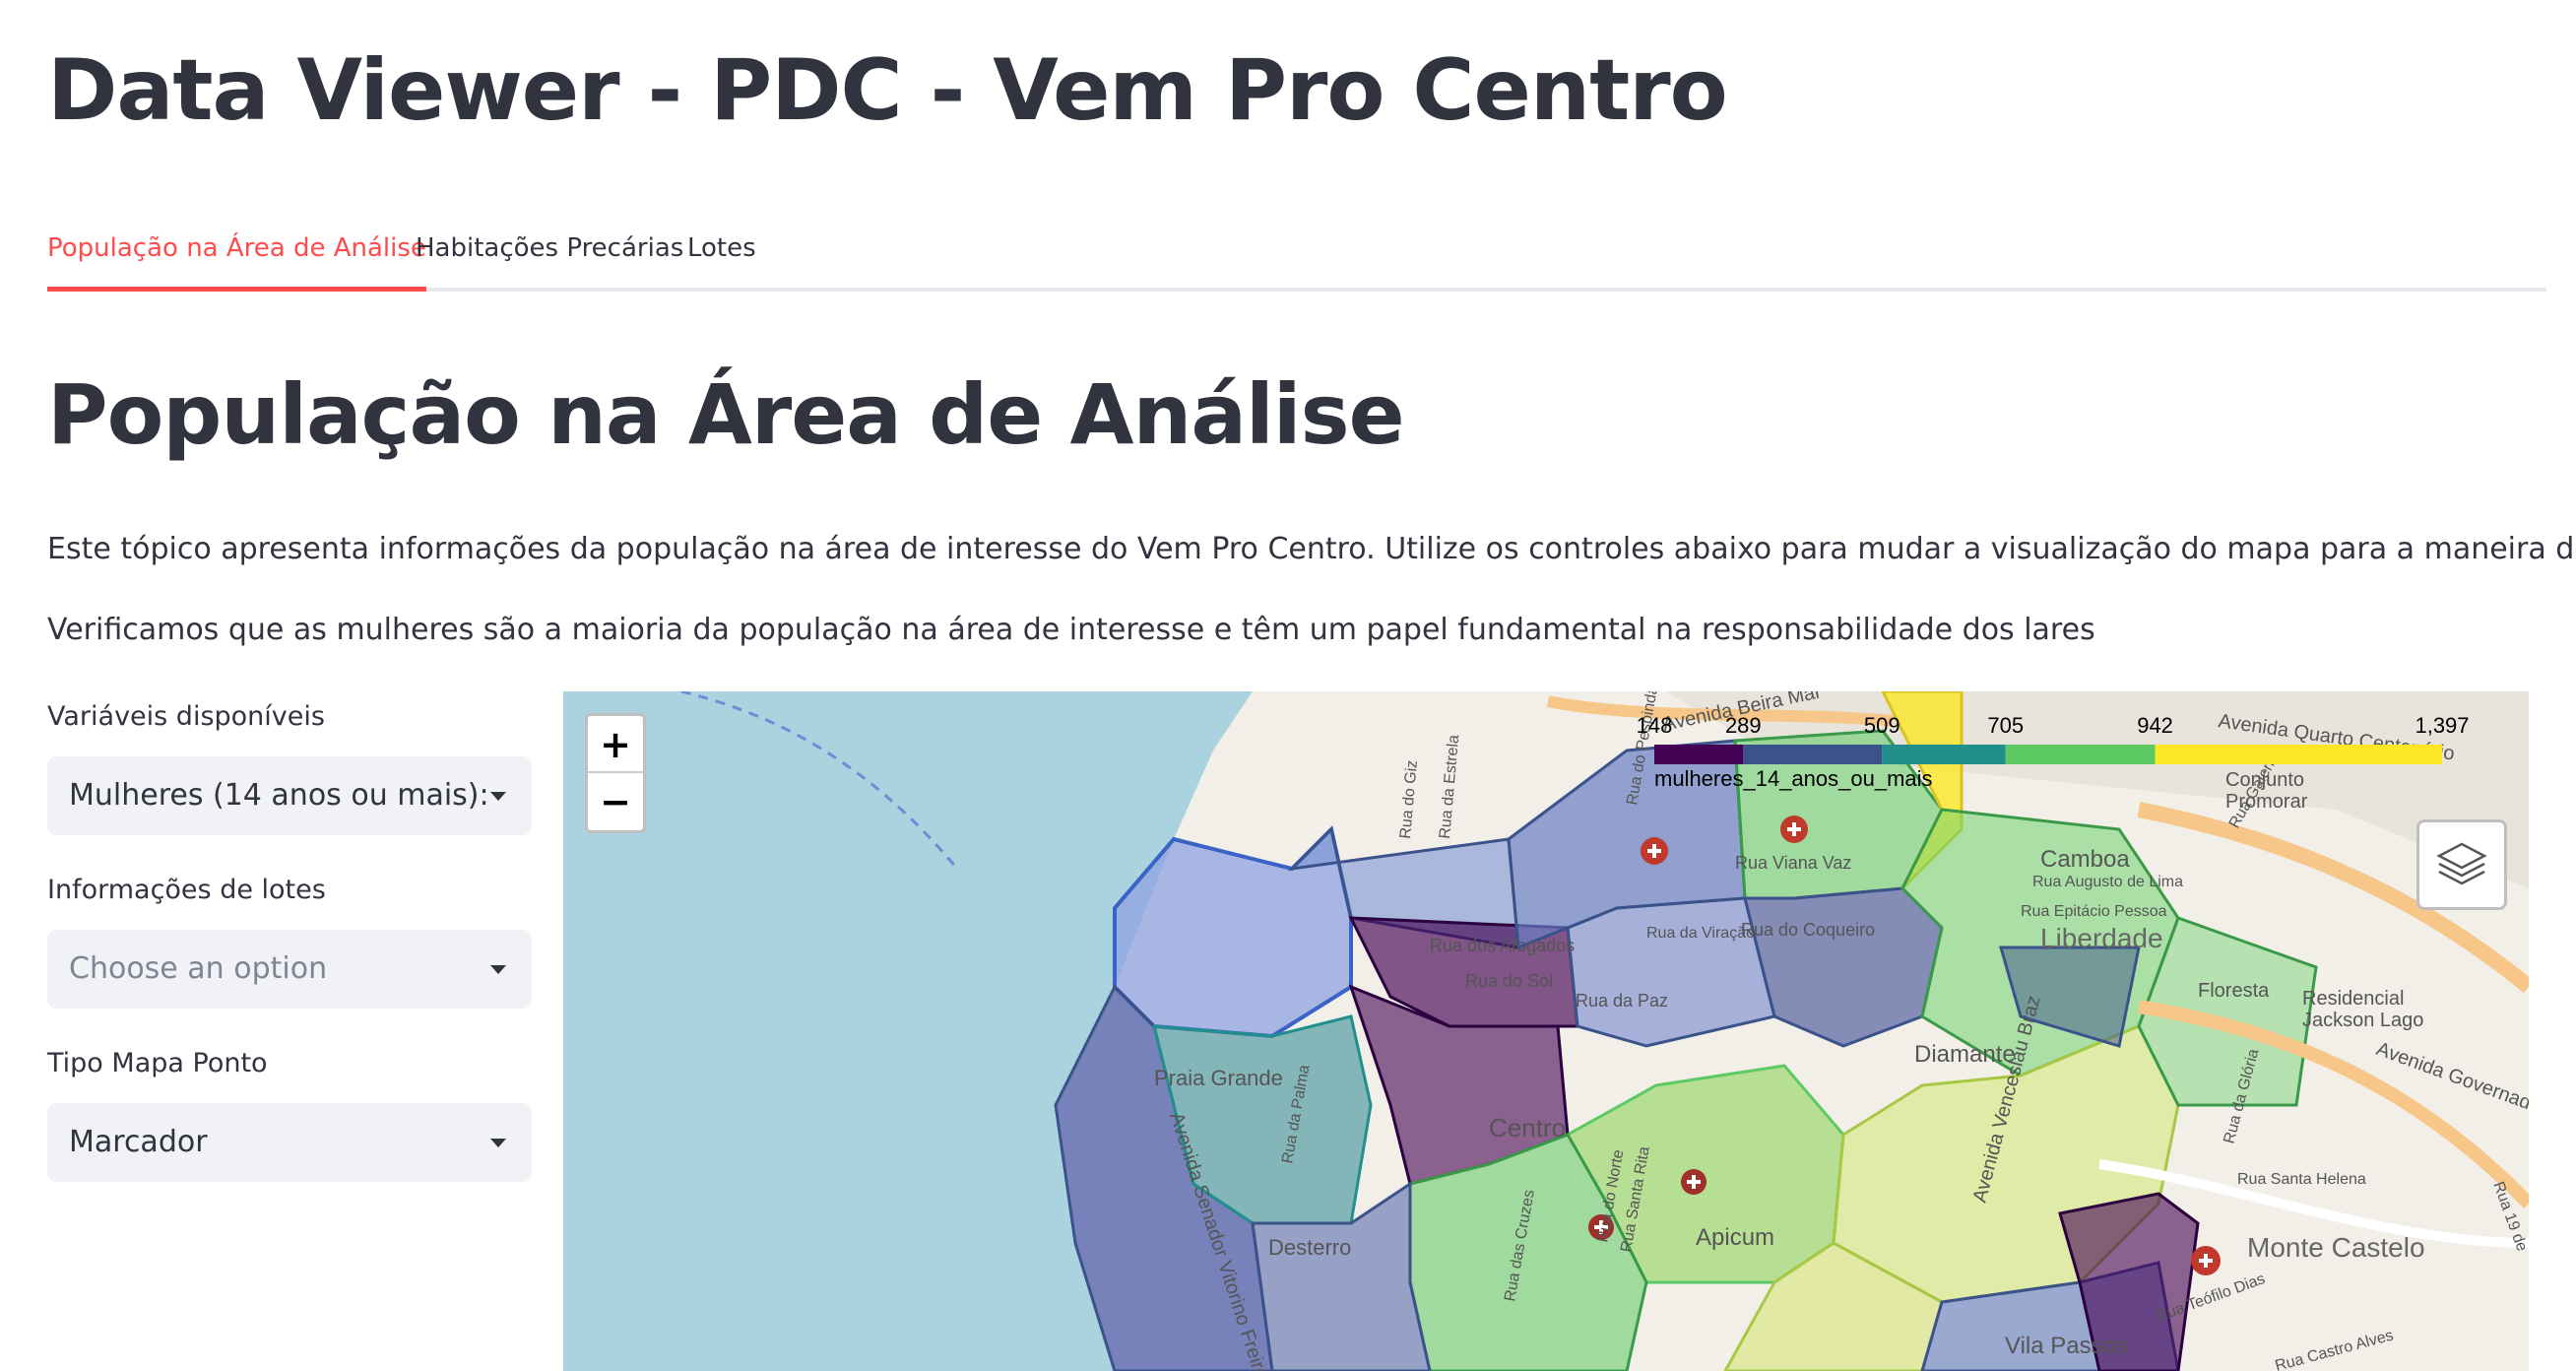 Image resolution: width=2576 pixels, height=1371 pixels. What do you see at coordinates (2006, 725) in the screenshot?
I see `legend-tick-label: 705` at bounding box center [2006, 725].